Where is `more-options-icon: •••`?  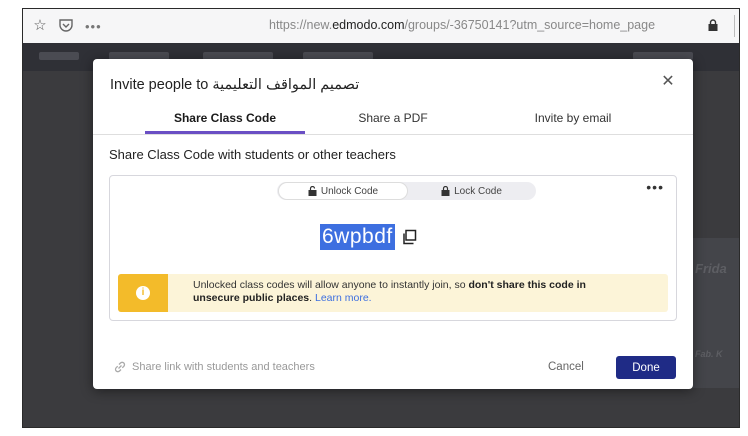
more-options-icon: ••• is located at coordinates (655, 187).